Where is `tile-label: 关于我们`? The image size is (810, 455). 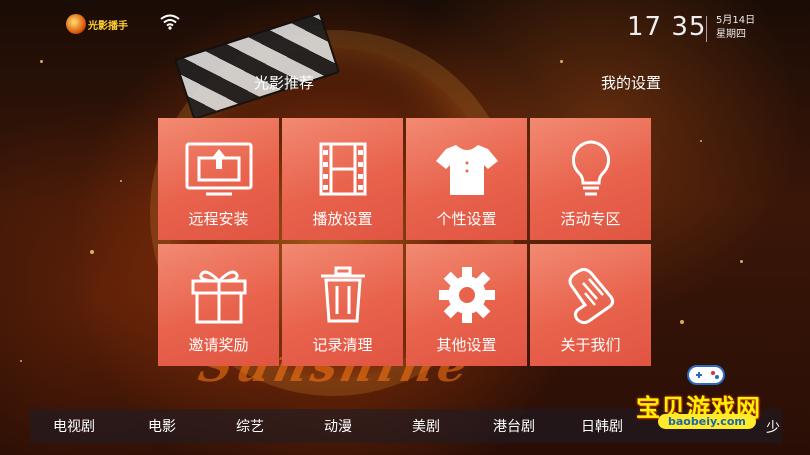
tile-label: 关于我们 is located at coordinates (590, 345).